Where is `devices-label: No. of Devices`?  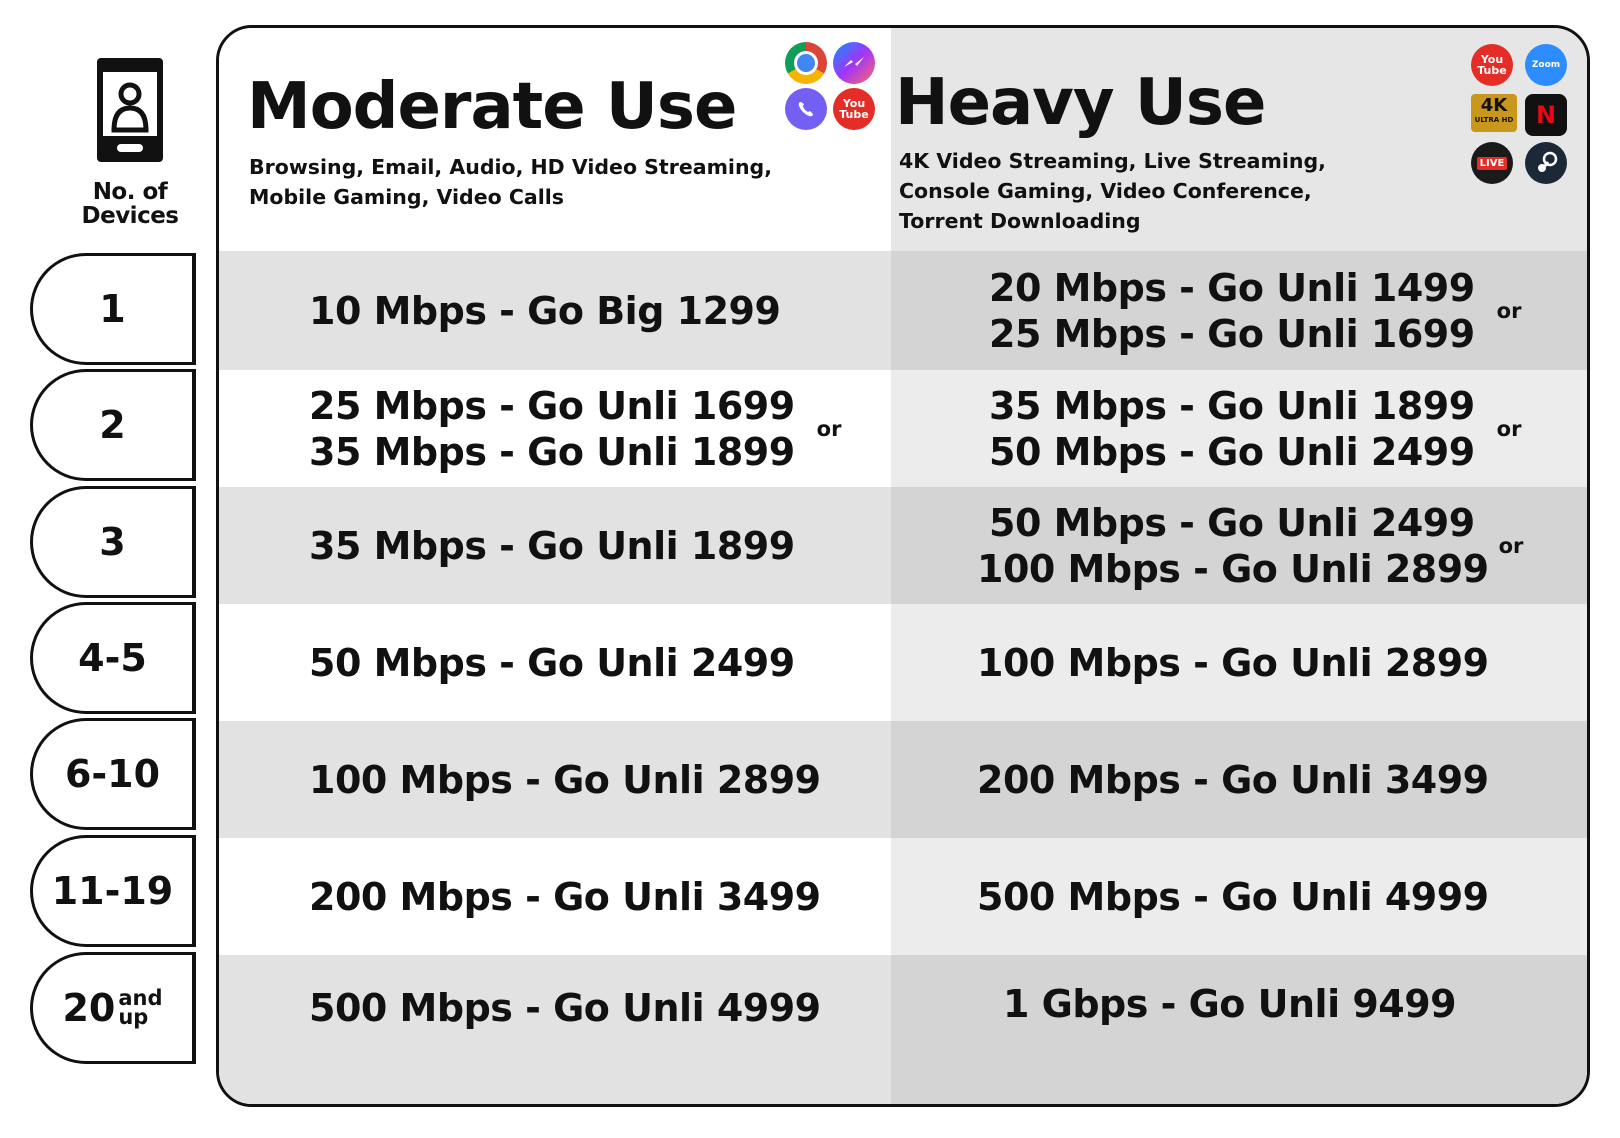
devices-label: No. of Devices is located at coordinates (130, 204).